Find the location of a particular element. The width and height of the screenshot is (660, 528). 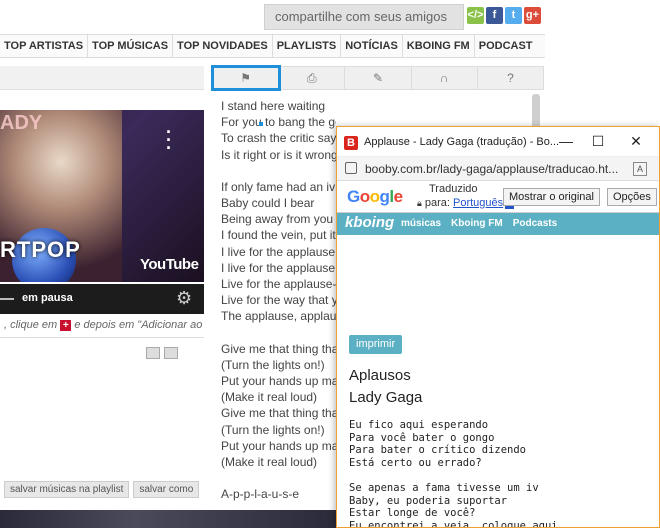

help-button: ? is located at coordinates (510, 78).